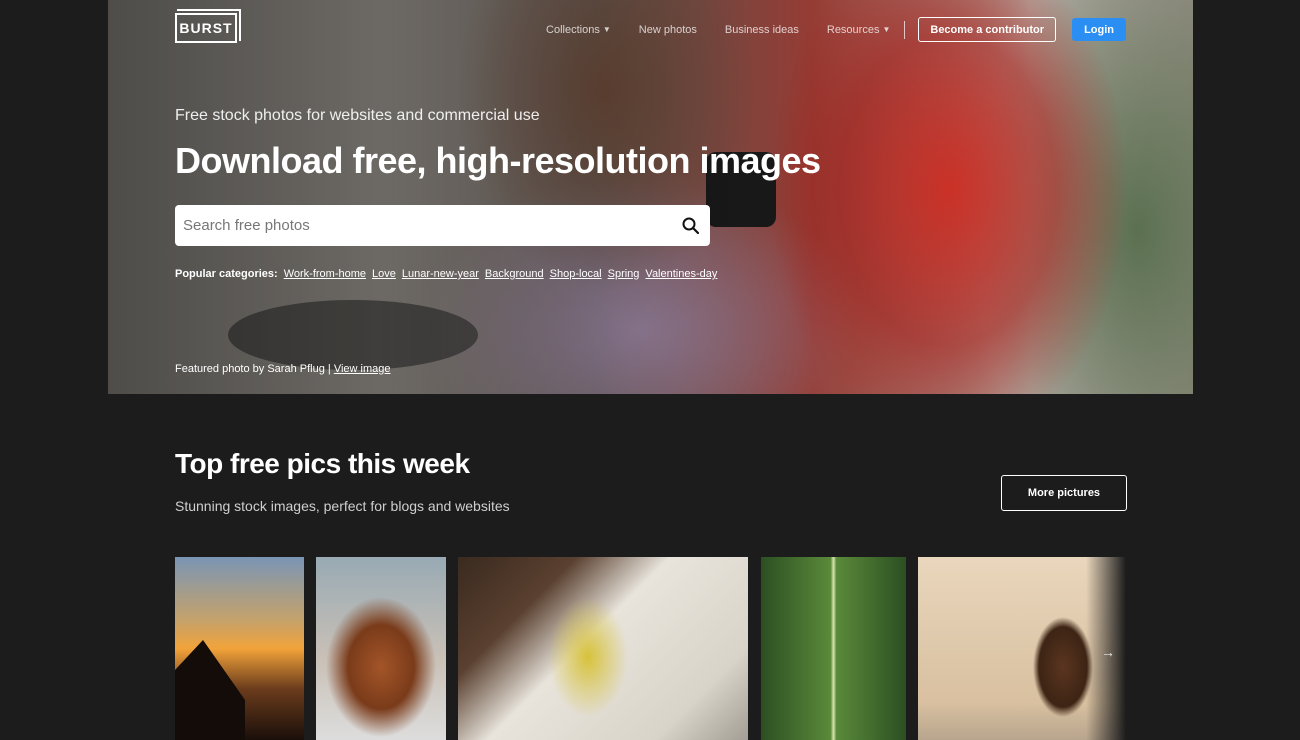  What do you see at coordinates (239, 648) in the screenshot?
I see `photo-thumb-sunset-hiker` at bounding box center [239, 648].